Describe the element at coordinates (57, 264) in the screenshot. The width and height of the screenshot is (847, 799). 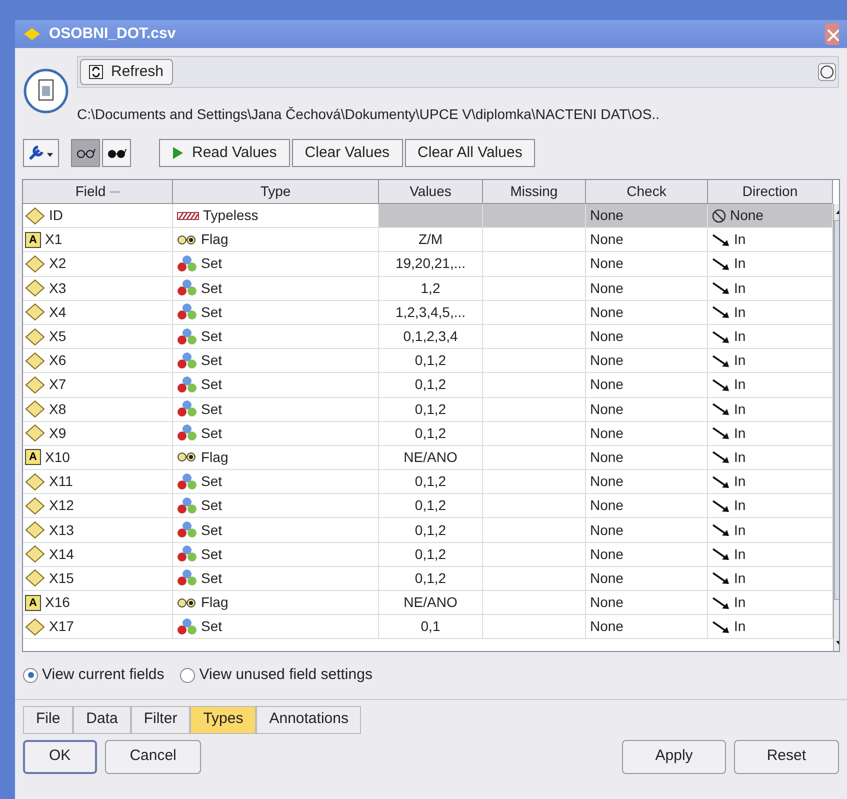
I see `field-name: X2` at that location.